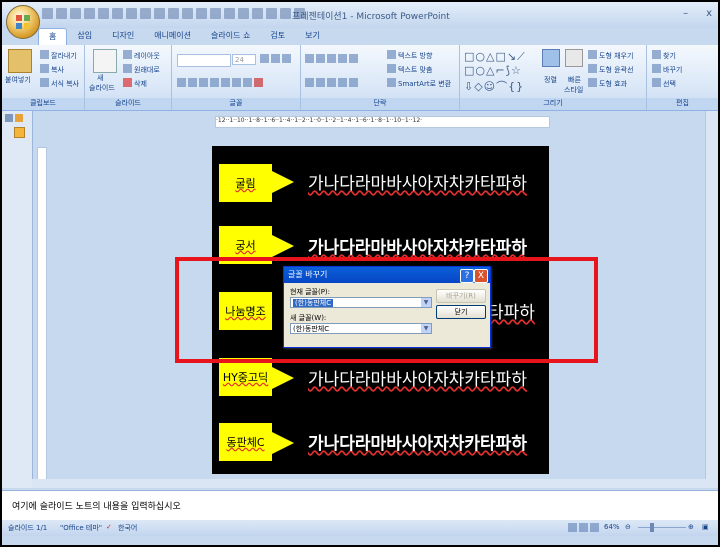  I want to click on tab-design: 디자인, so click(123, 37).